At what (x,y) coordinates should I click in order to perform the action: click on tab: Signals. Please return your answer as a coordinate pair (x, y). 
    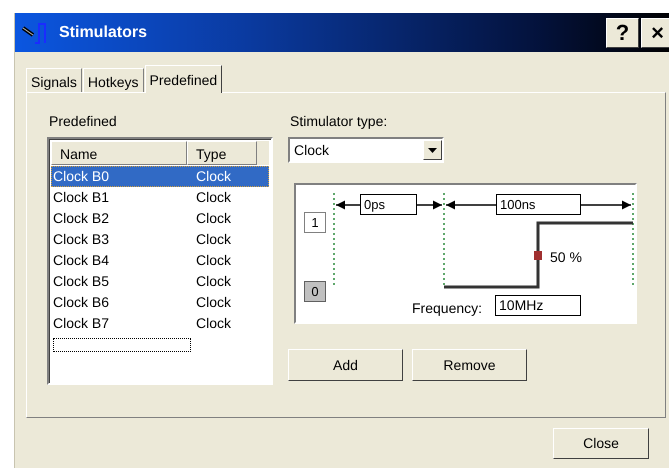
    Looking at the image, I should click on (54, 80).